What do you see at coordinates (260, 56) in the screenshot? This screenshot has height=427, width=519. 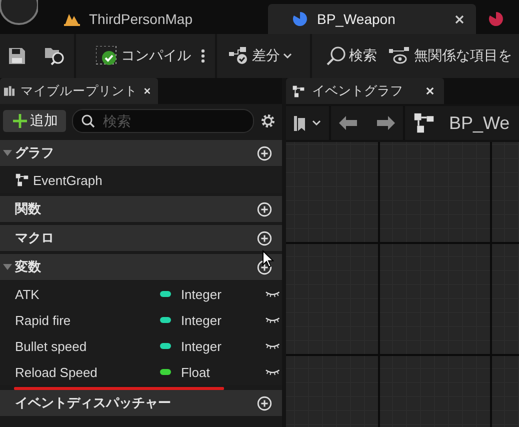 I see `diff-button: 差分` at bounding box center [260, 56].